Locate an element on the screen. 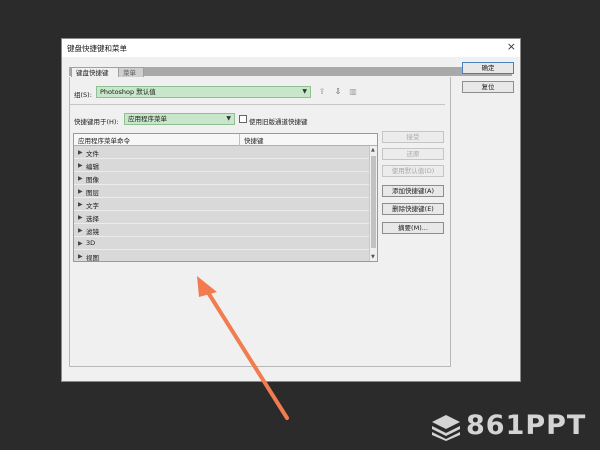 This screenshot has height=450, width=600. layers-stack-icon is located at coordinates (446, 428).